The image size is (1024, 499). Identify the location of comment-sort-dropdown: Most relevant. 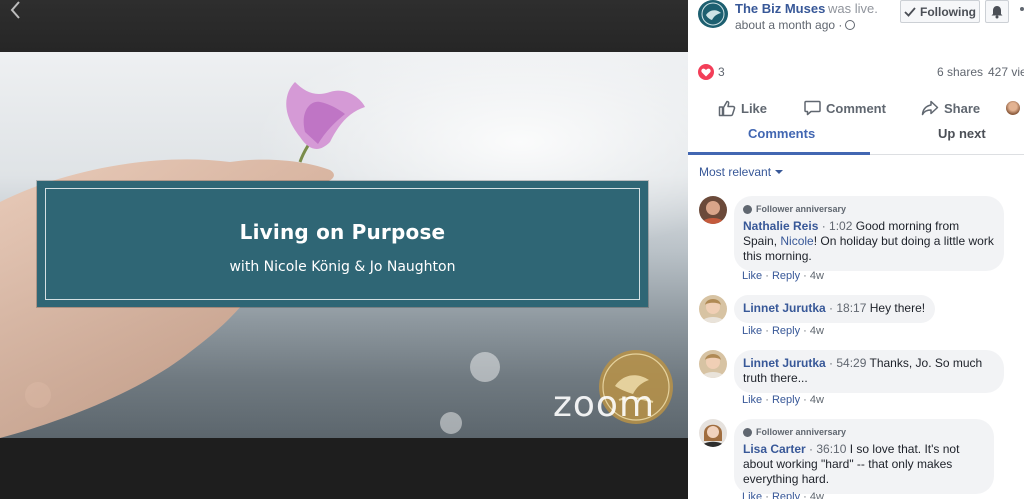
(741, 172).